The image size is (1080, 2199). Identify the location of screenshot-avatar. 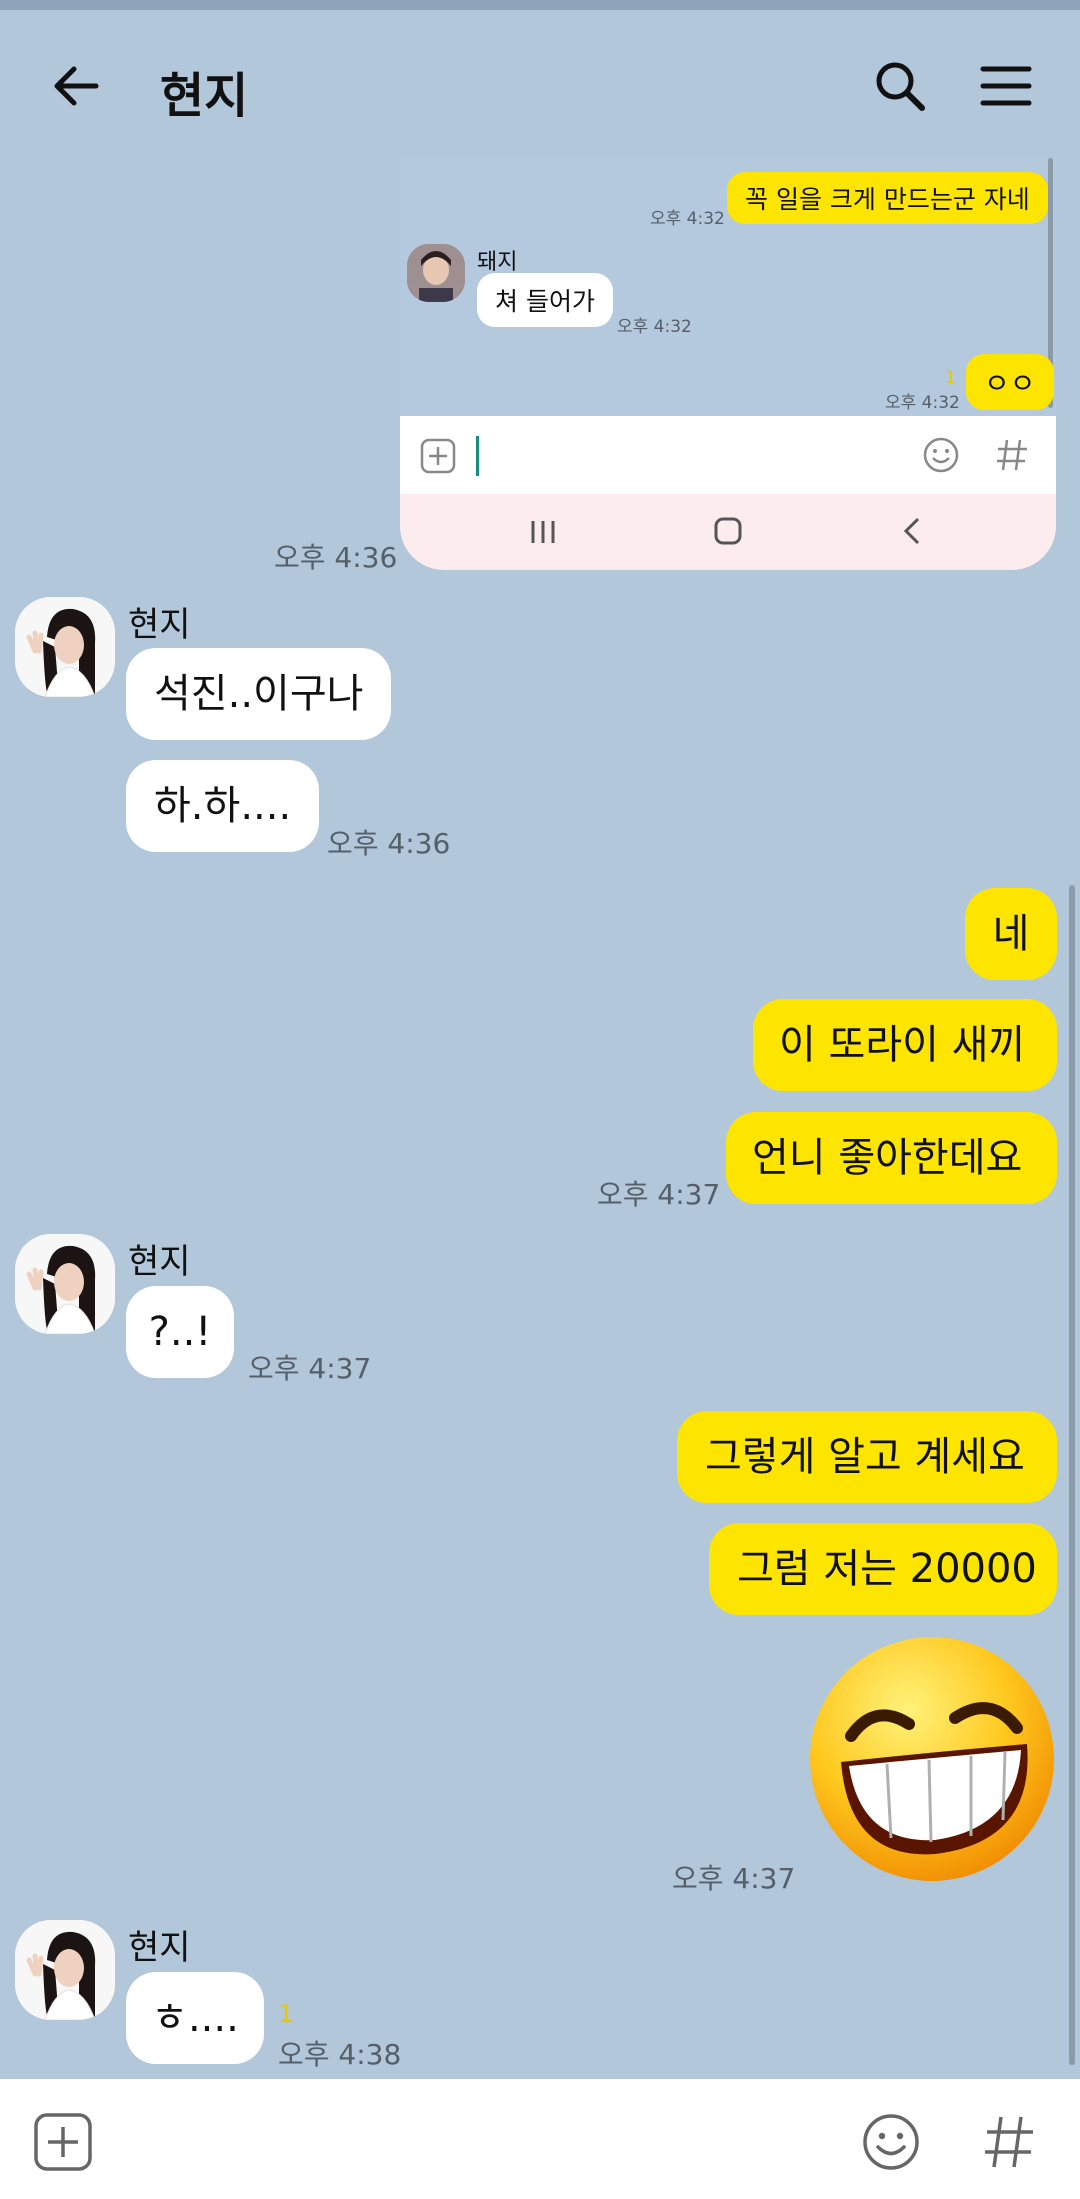
(436, 273).